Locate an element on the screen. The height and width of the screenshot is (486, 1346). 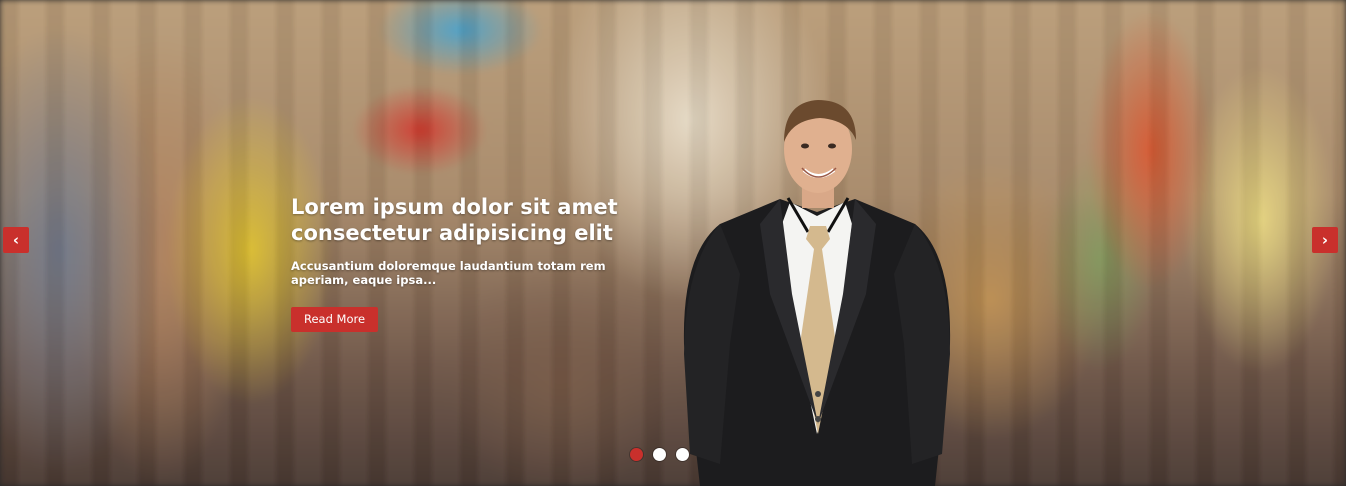
slide-heading-line2: consectetur adipisicing elit is located at coordinates (452, 233).